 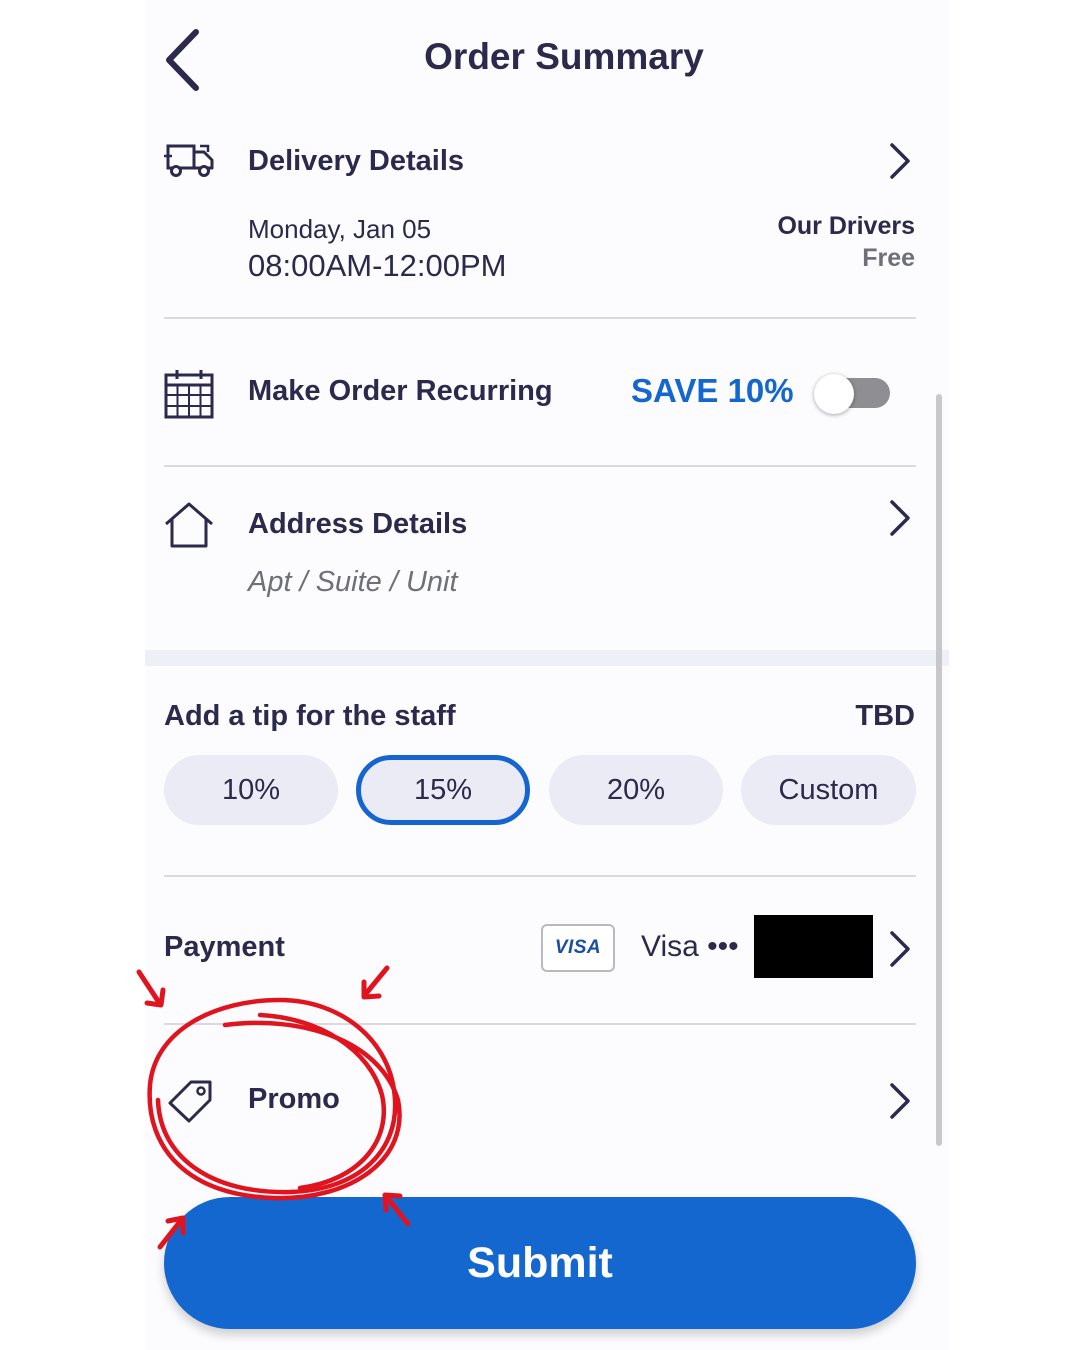 I want to click on delivery-time-window: 08:00AM-12:00PM, so click(x=377, y=265).